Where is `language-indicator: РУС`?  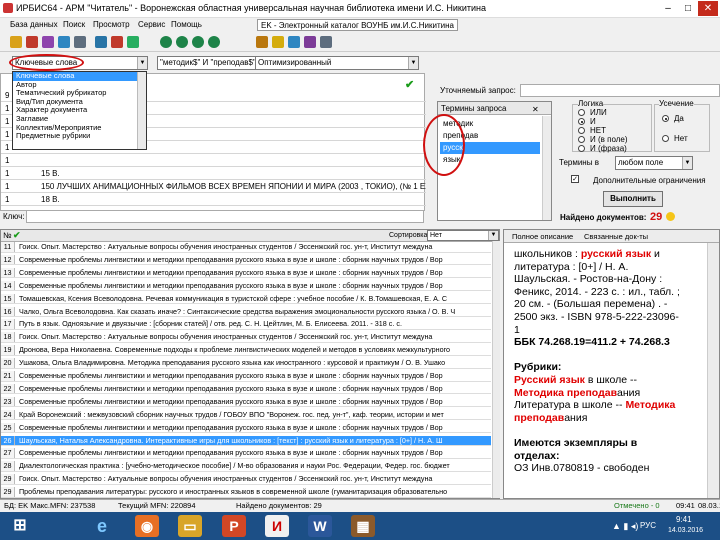
language-indicator: РУС is located at coordinates (648, 525).